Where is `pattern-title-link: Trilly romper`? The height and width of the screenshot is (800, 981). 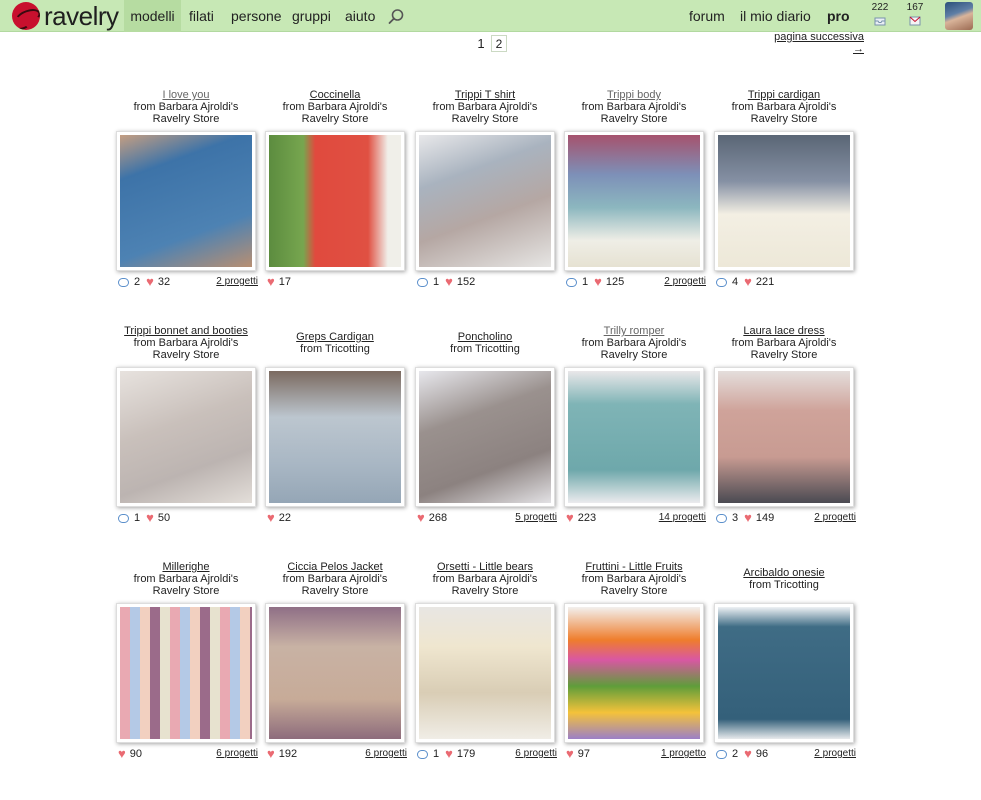
pattern-title-link: Trilly romper is located at coordinates (634, 331).